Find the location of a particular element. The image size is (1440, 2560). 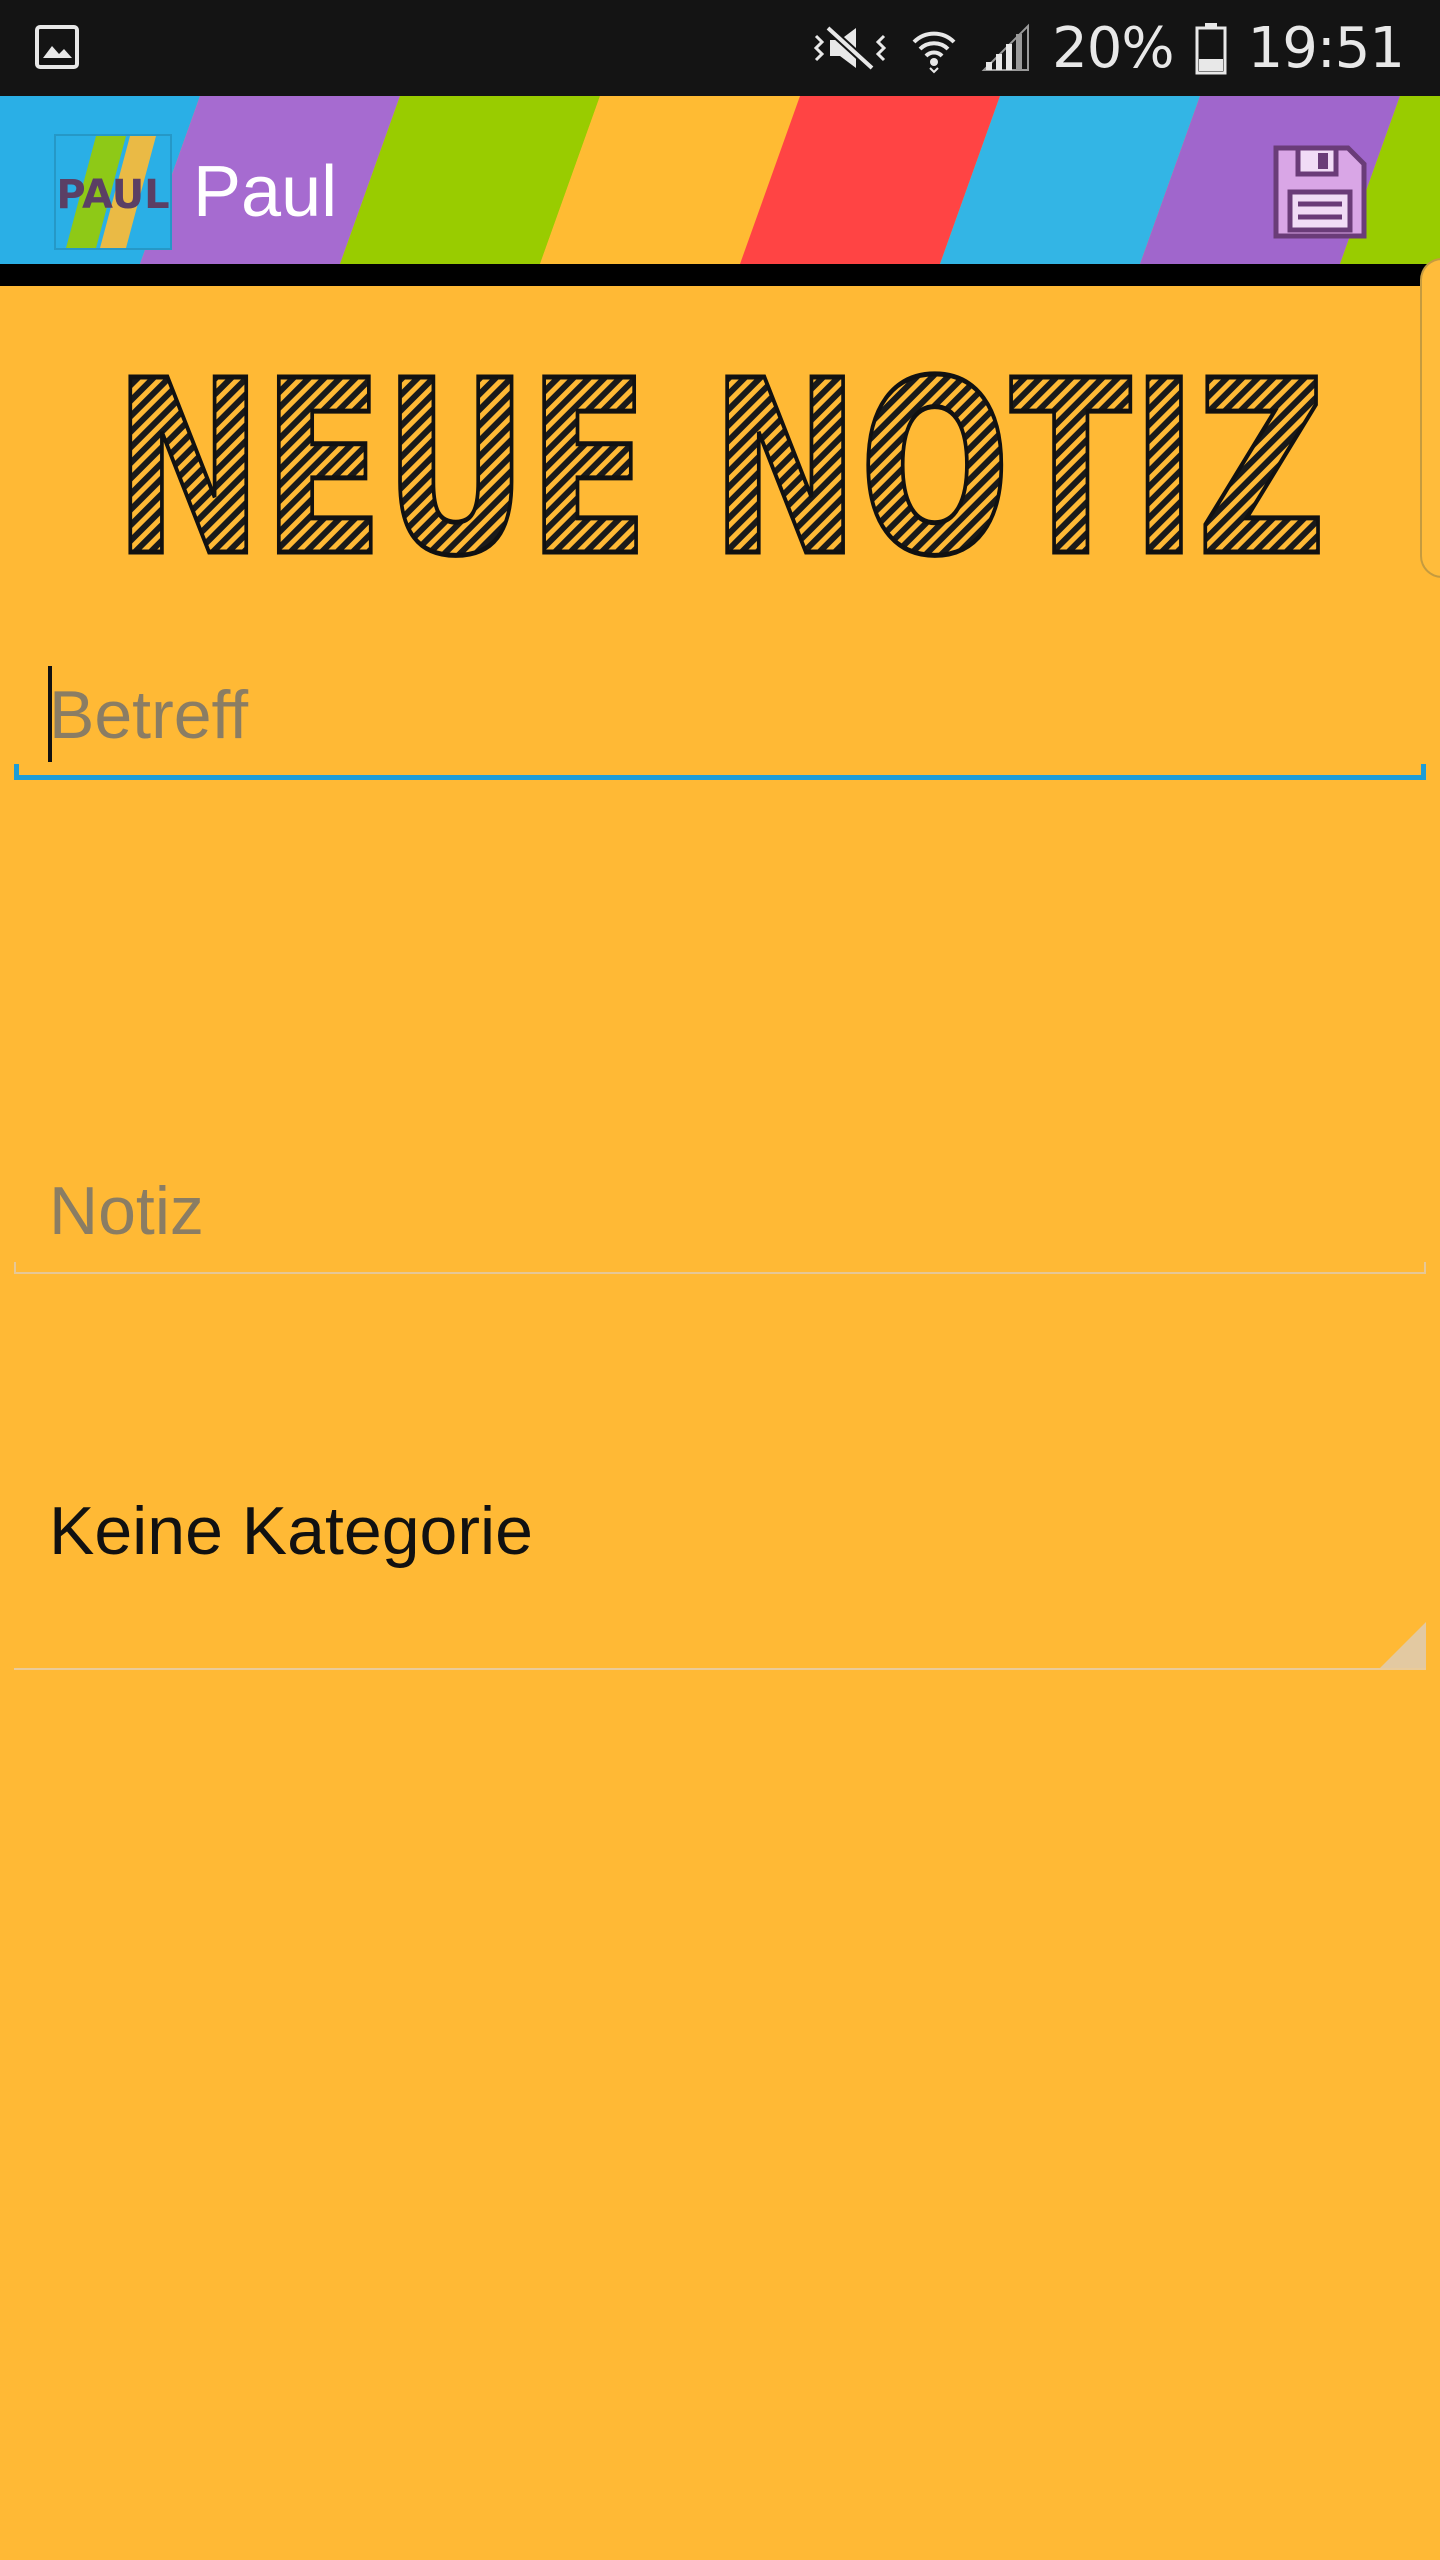

category-selected-value: Keine Kategorie is located at coordinates (291, 1531).